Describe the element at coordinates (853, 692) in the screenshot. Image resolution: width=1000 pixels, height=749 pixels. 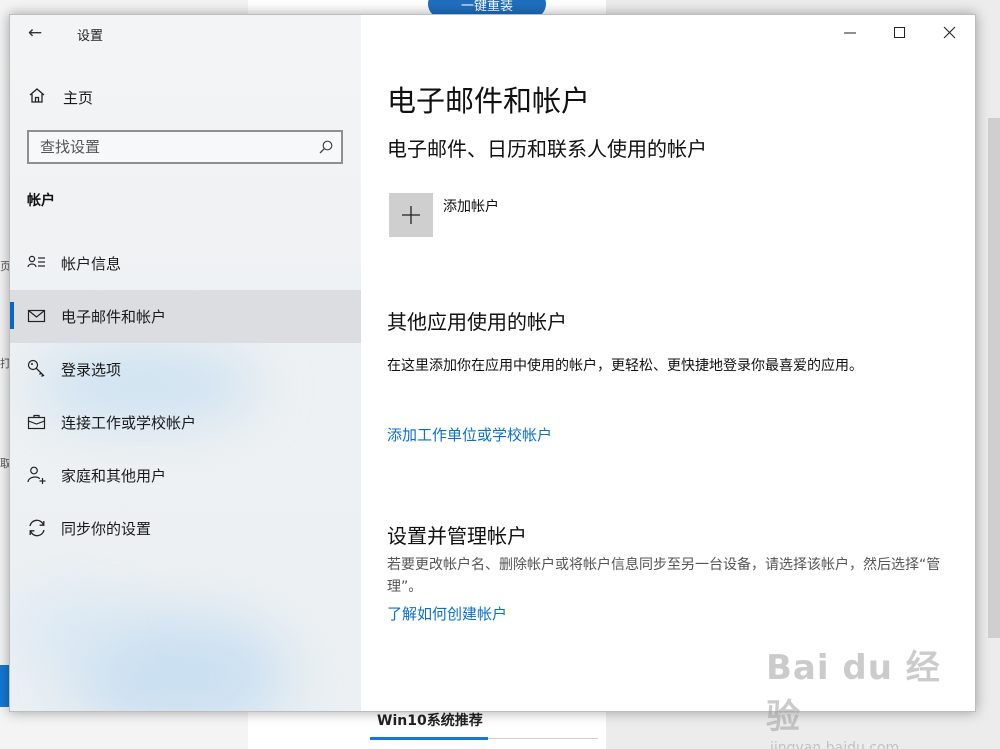
I see `watermark-main: Bai du 经验` at that location.